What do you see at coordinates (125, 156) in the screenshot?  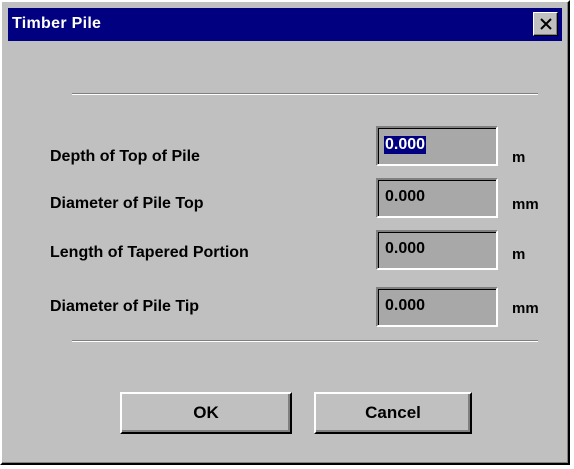 I see `depth-of-top-label: Depth of Top of Pile` at bounding box center [125, 156].